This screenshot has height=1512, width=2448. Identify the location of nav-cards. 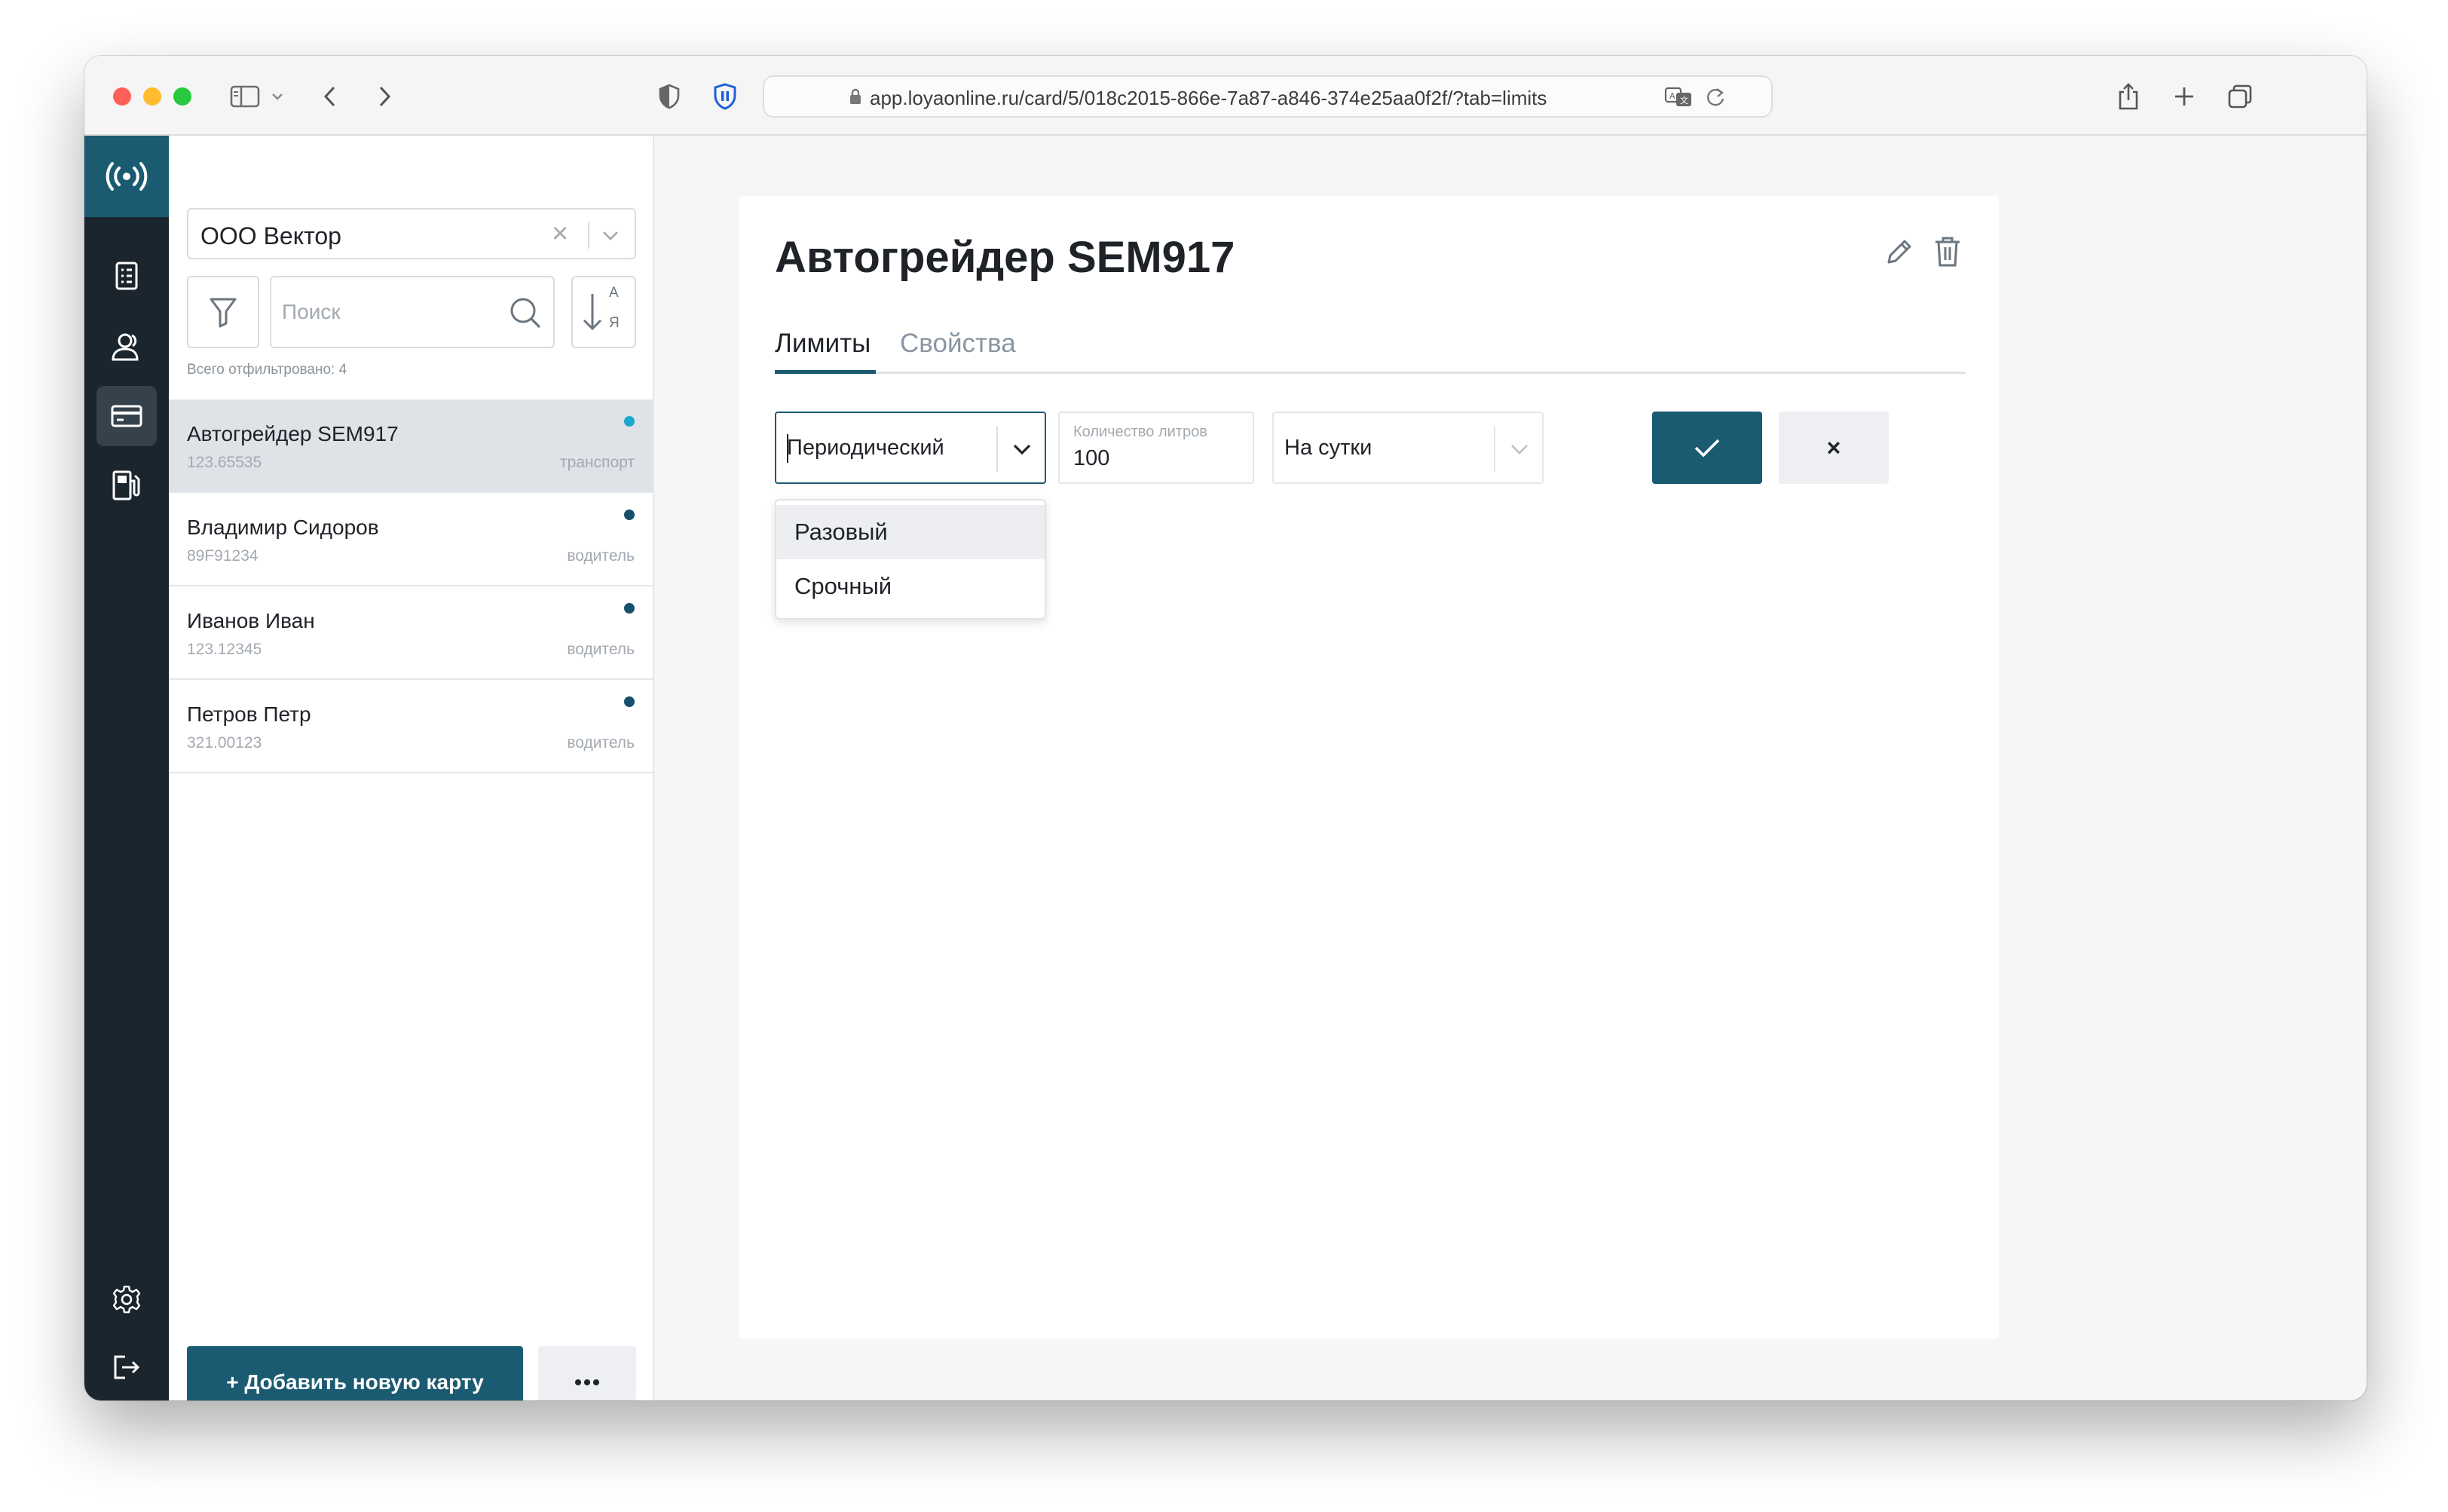
(126, 416).